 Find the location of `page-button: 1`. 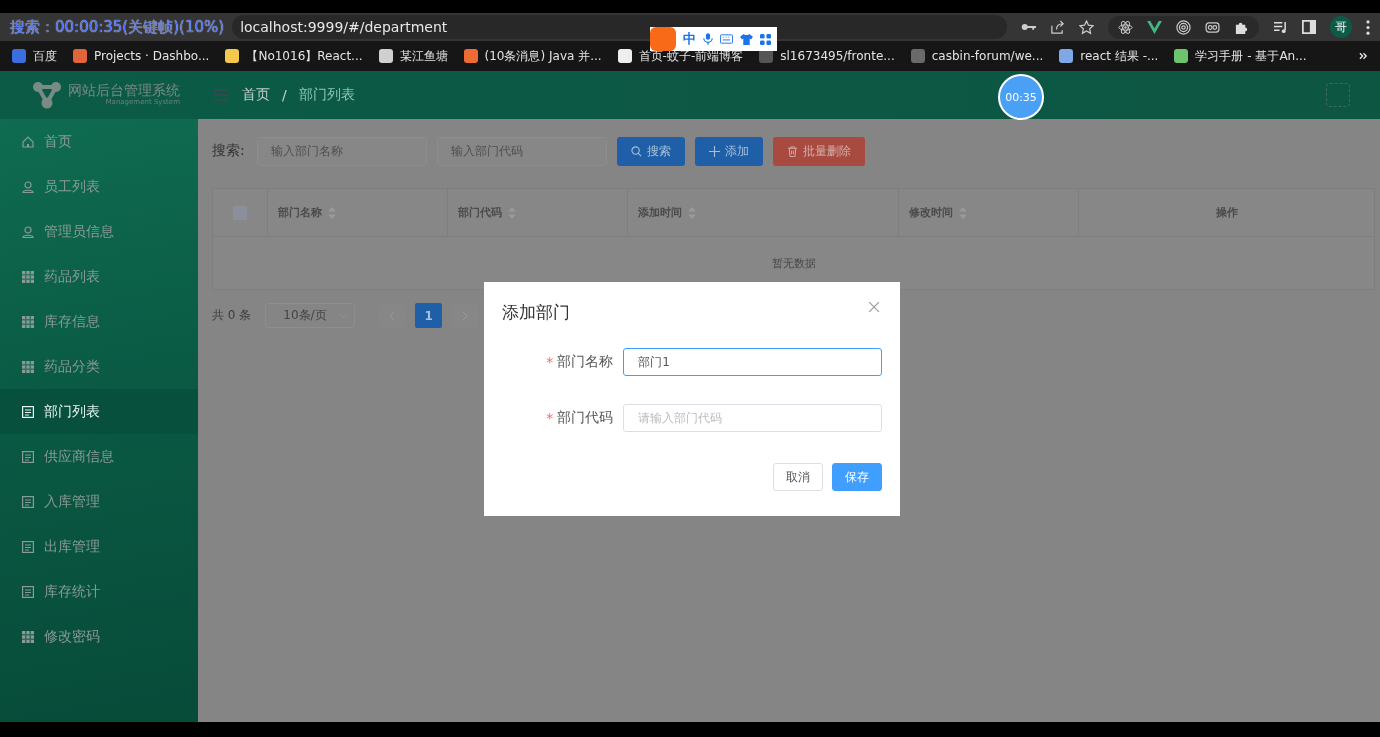

page-button: 1 is located at coordinates (429, 315).